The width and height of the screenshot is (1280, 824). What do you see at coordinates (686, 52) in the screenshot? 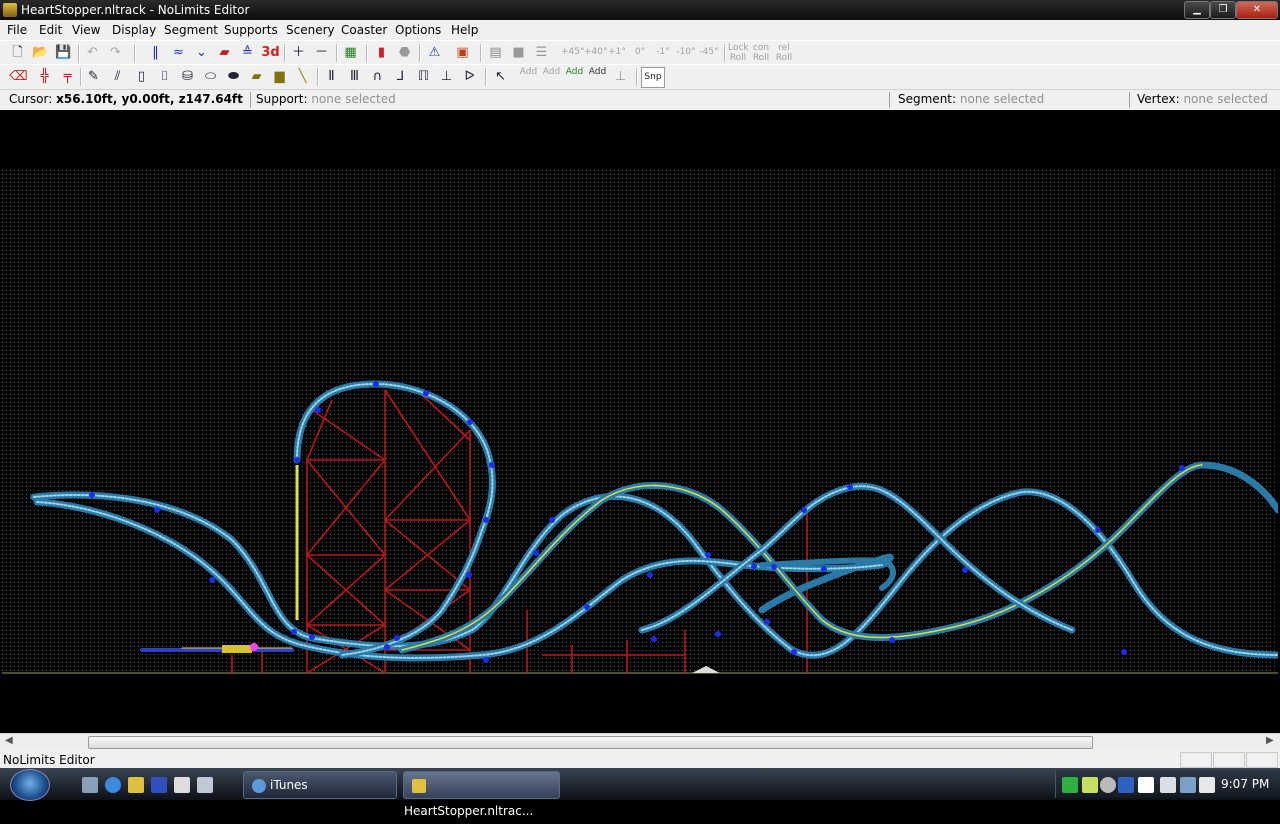
I see `angle-minus10-button: -10°` at bounding box center [686, 52].